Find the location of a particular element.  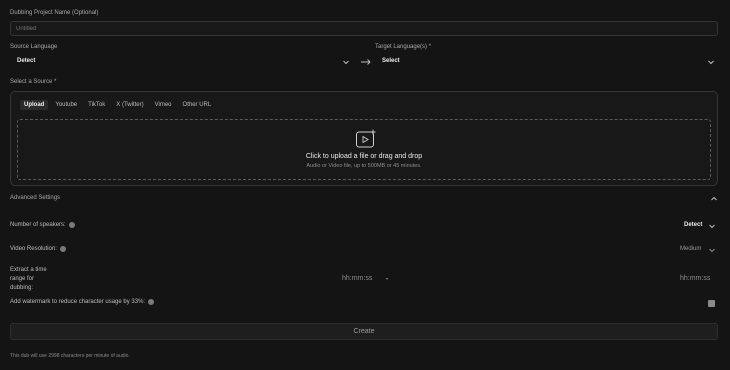

target-language-value: Select is located at coordinates (391, 61).